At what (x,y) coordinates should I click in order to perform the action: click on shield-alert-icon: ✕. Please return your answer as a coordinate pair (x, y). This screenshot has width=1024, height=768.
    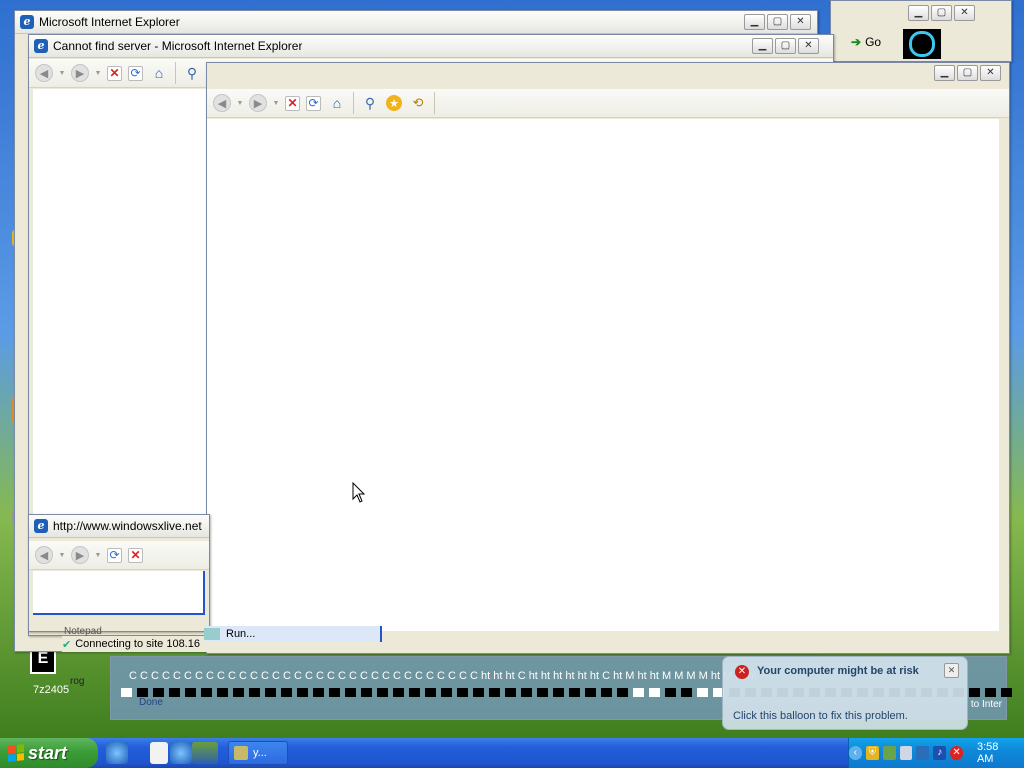
    Looking at the image, I should click on (742, 672).